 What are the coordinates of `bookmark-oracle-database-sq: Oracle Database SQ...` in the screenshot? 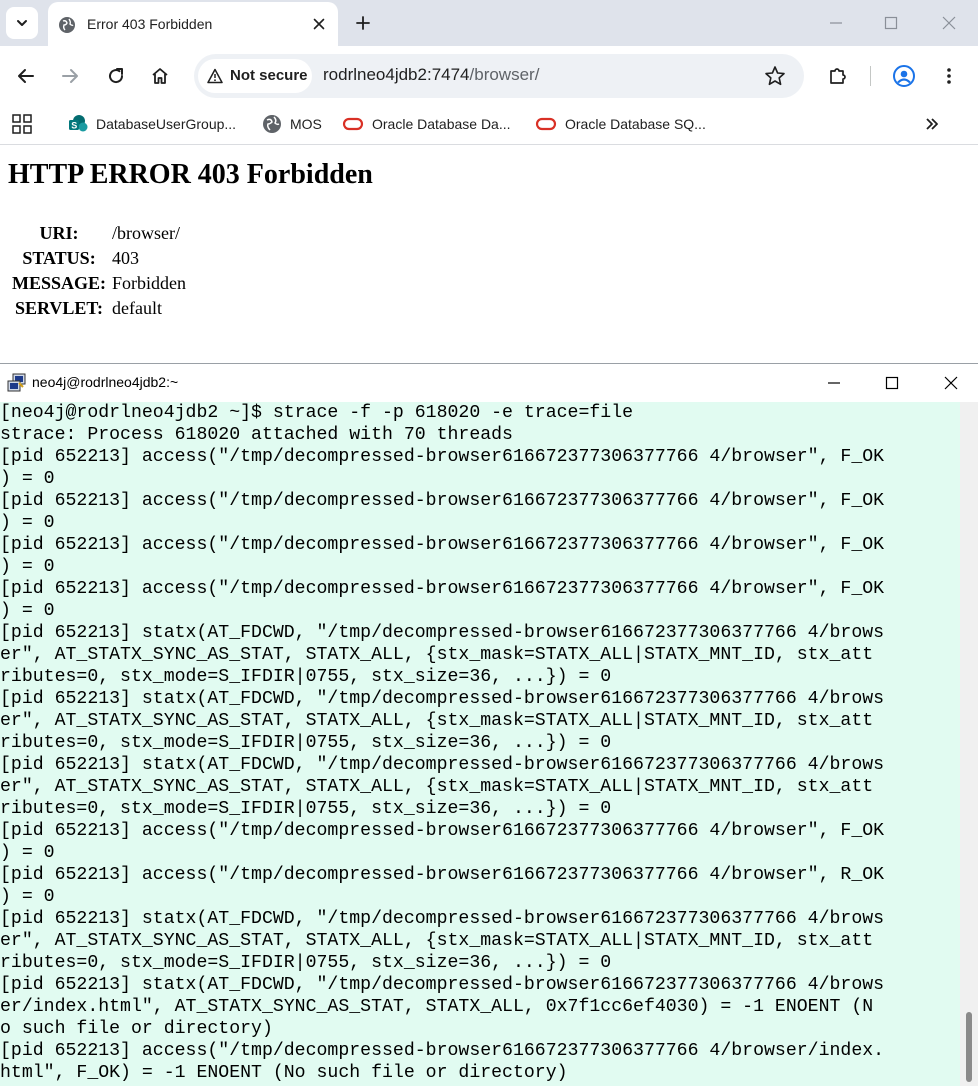 It's located at (620, 124).